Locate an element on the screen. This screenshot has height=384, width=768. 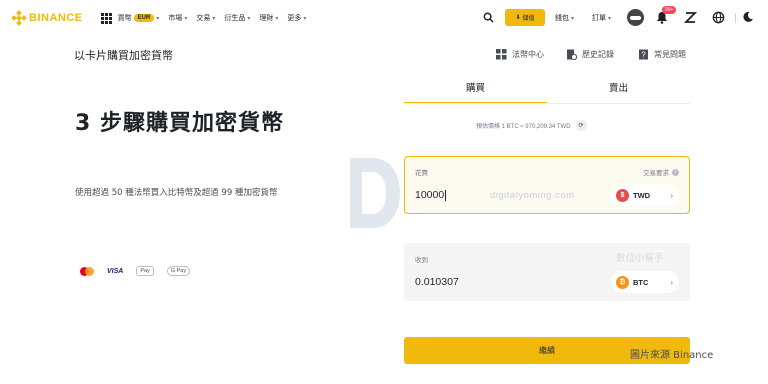
nav-item-trade: 交易 ▾ is located at coordinates (205, 18).